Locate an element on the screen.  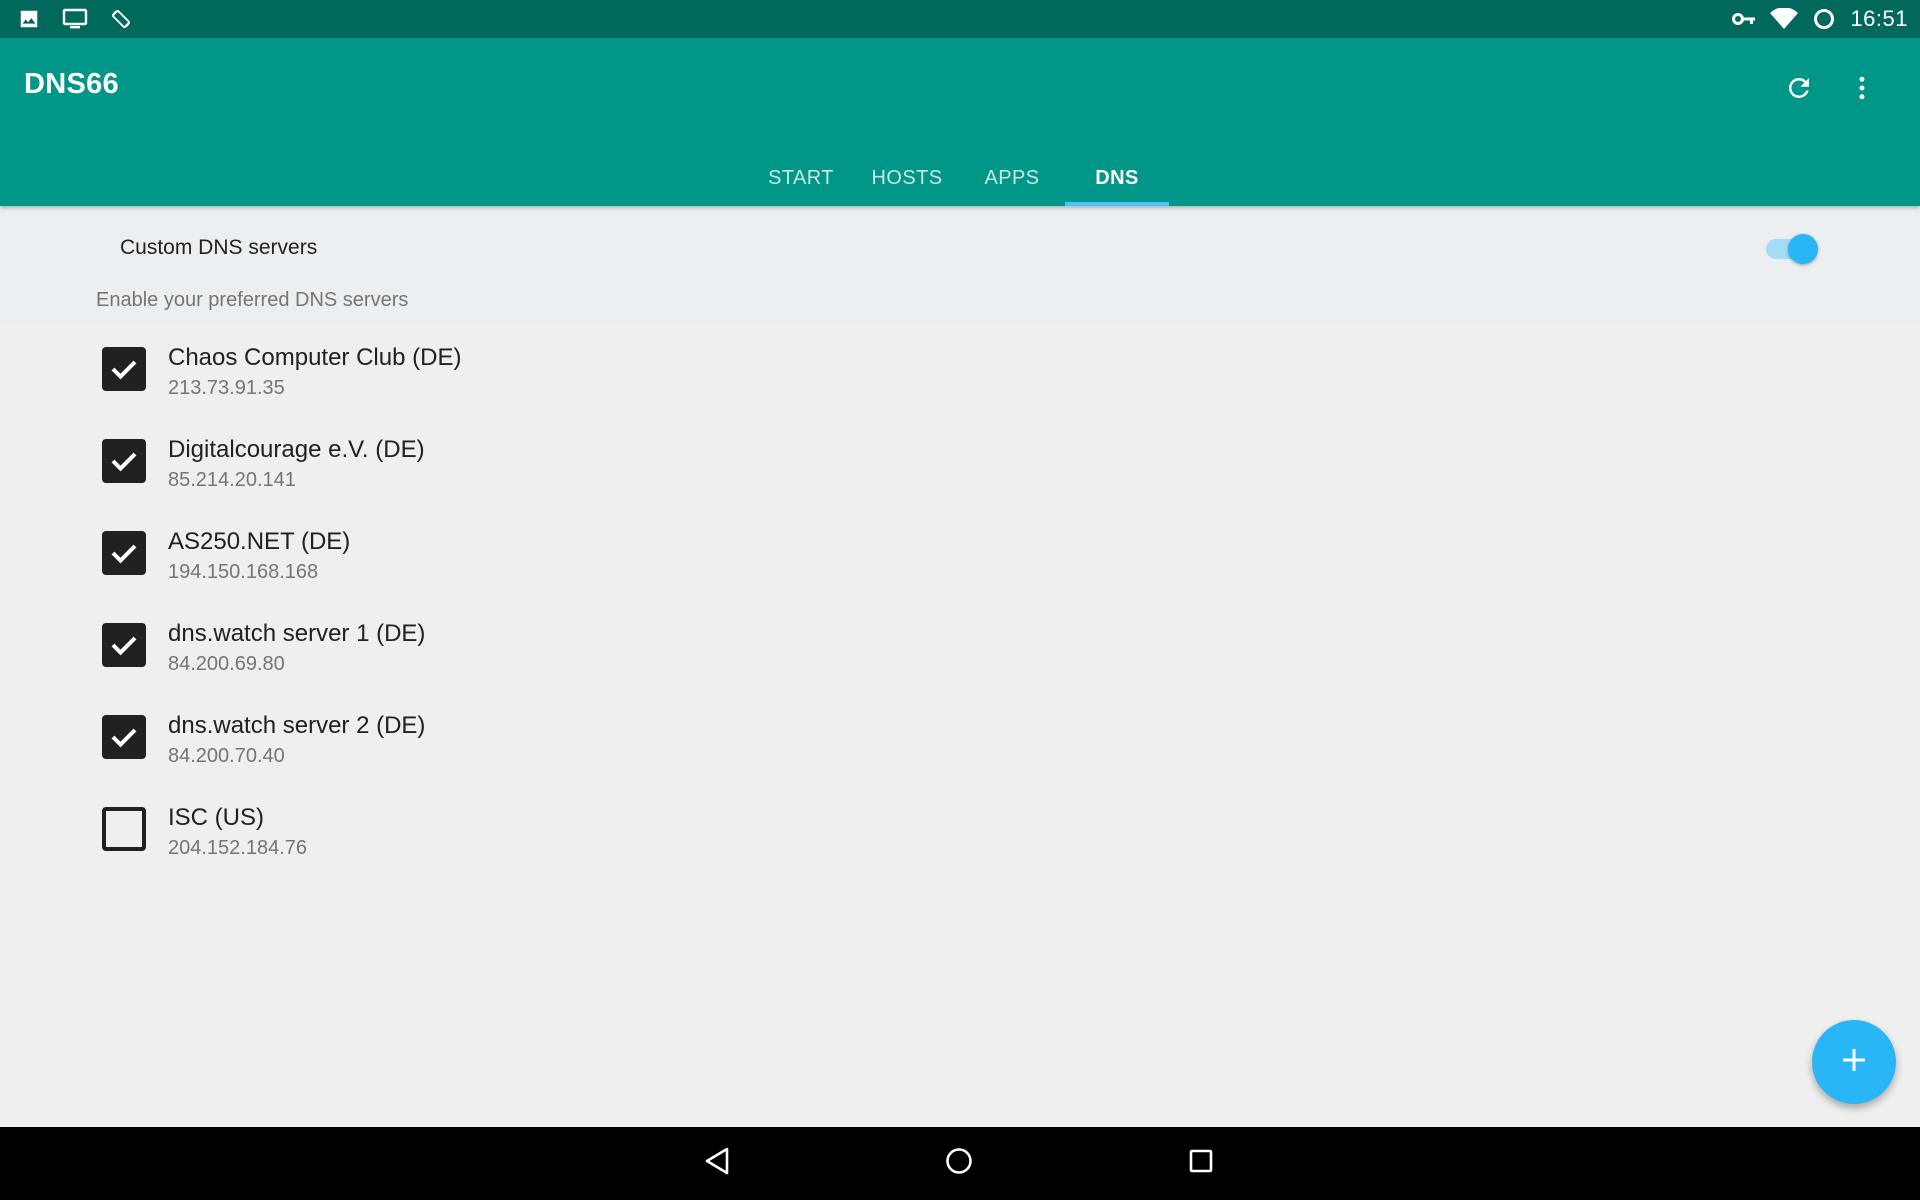
add-icon is located at coordinates (1854, 1062).